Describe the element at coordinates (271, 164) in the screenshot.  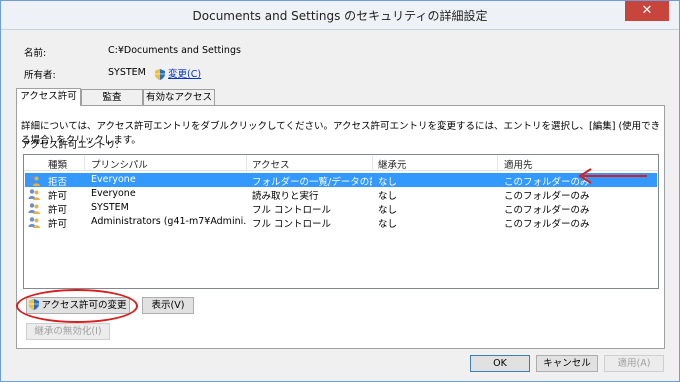
I see `column-header-access: アクセス` at that location.